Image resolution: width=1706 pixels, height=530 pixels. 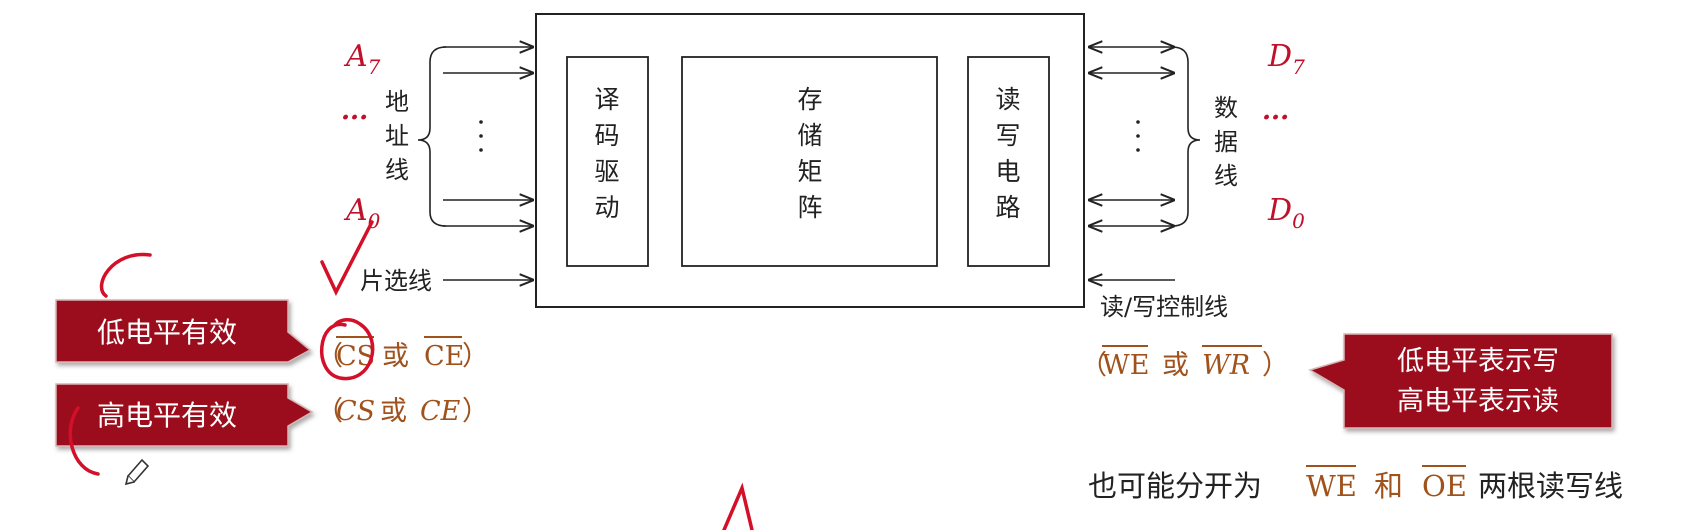 What do you see at coordinates (1275, 118) in the screenshot?
I see `data-ellipsis: ···` at bounding box center [1275, 118].